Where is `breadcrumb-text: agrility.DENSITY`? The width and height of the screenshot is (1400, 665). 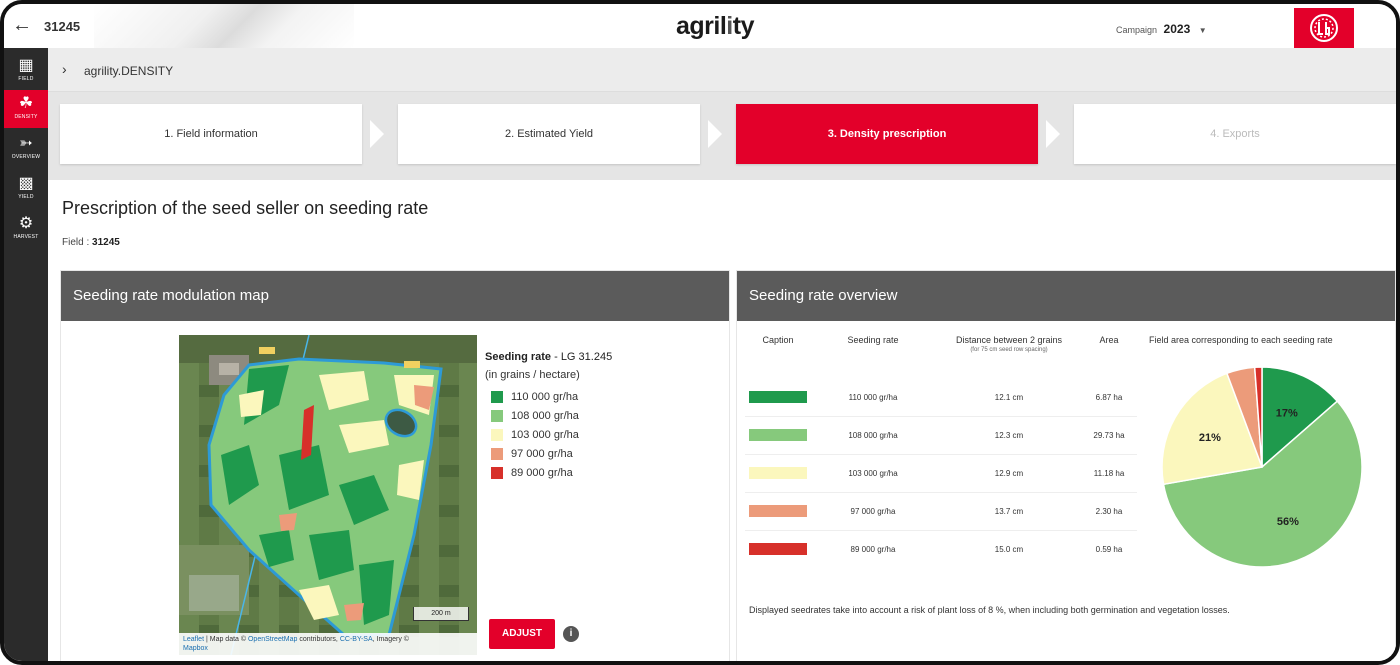 breadcrumb-text: agrility.DENSITY is located at coordinates (128, 71).